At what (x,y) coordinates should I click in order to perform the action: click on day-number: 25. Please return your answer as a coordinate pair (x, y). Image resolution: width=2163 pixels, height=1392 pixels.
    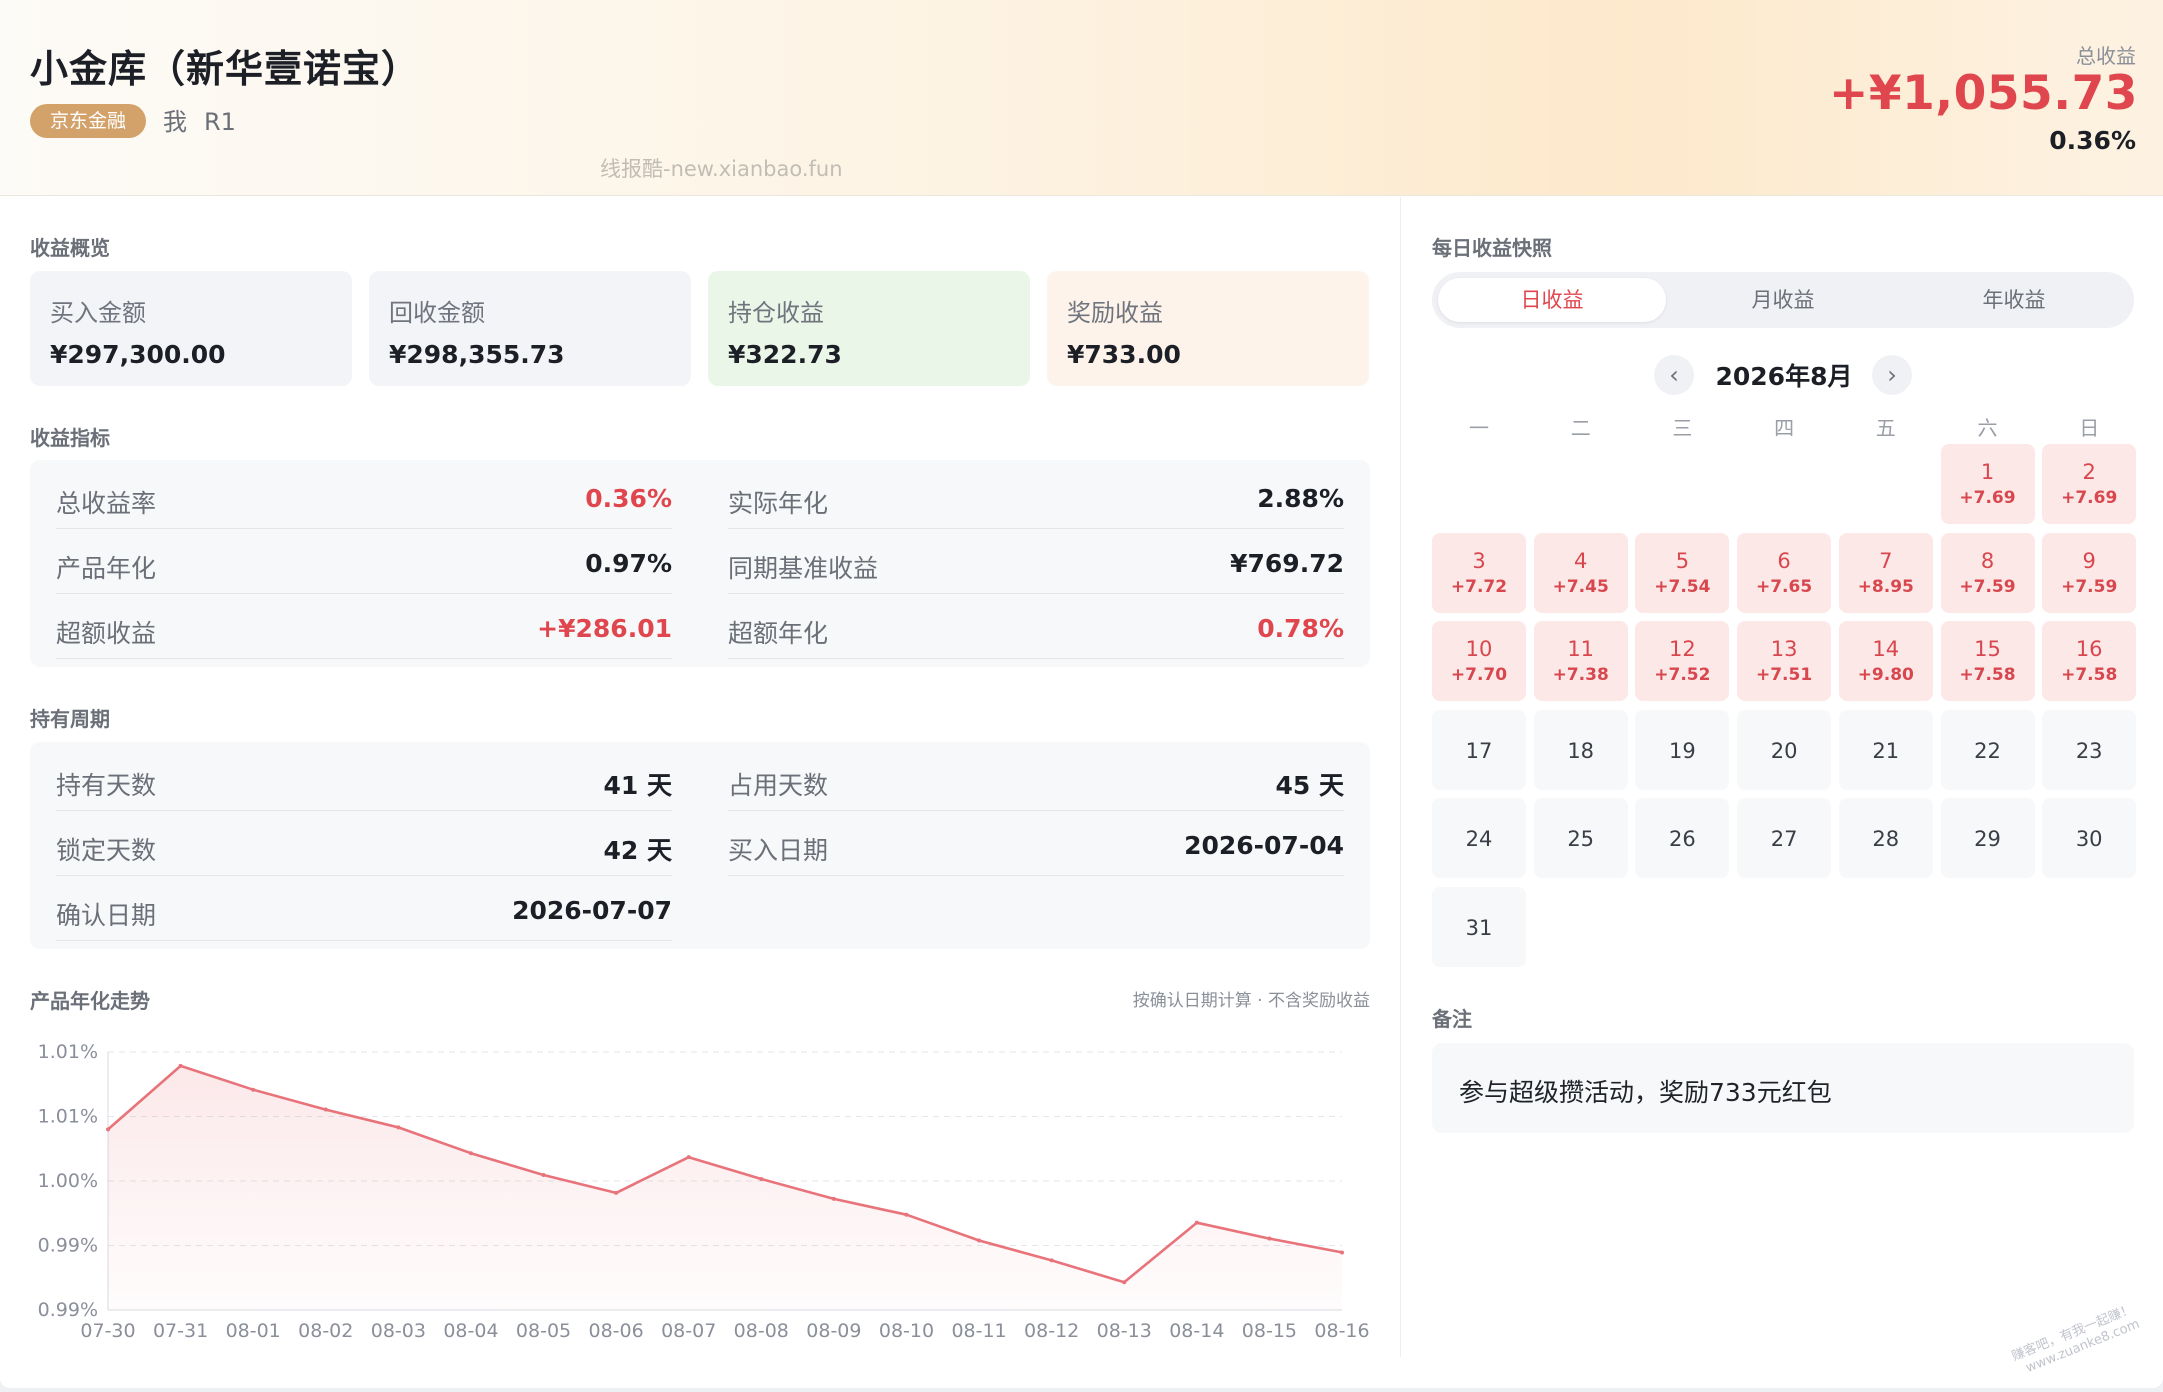
    Looking at the image, I should click on (1581, 839).